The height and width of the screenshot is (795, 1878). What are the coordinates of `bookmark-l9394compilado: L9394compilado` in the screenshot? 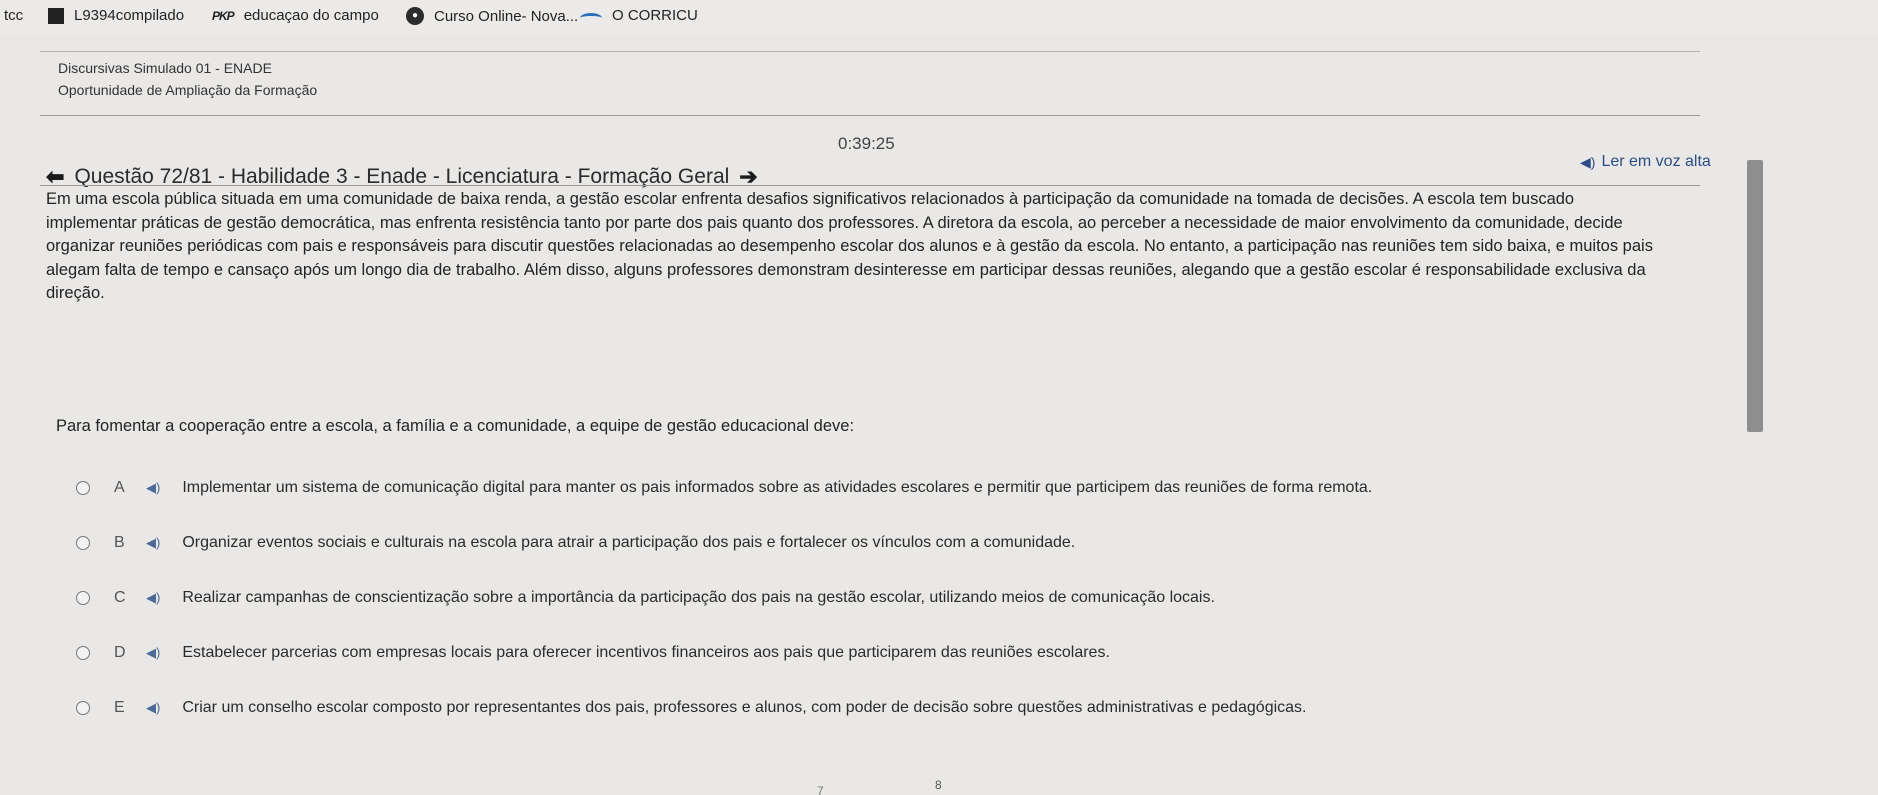 It's located at (116, 15).